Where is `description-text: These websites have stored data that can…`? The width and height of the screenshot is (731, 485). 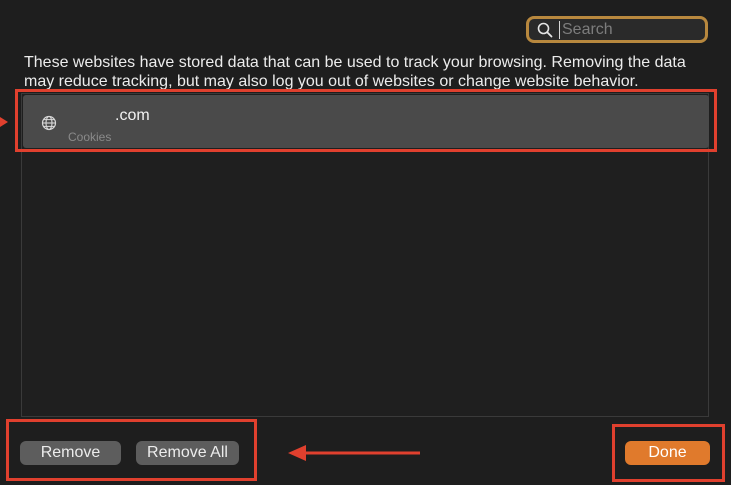
description-text: These websites have stored data that can… is located at coordinates (355, 72).